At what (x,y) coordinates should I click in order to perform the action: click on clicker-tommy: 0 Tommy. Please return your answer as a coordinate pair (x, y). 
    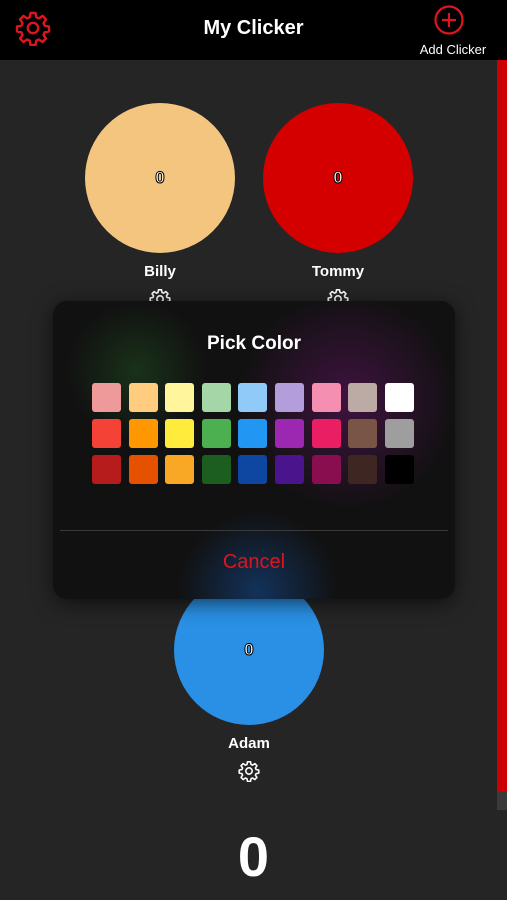
    Looking at the image, I should click on (338, 206).